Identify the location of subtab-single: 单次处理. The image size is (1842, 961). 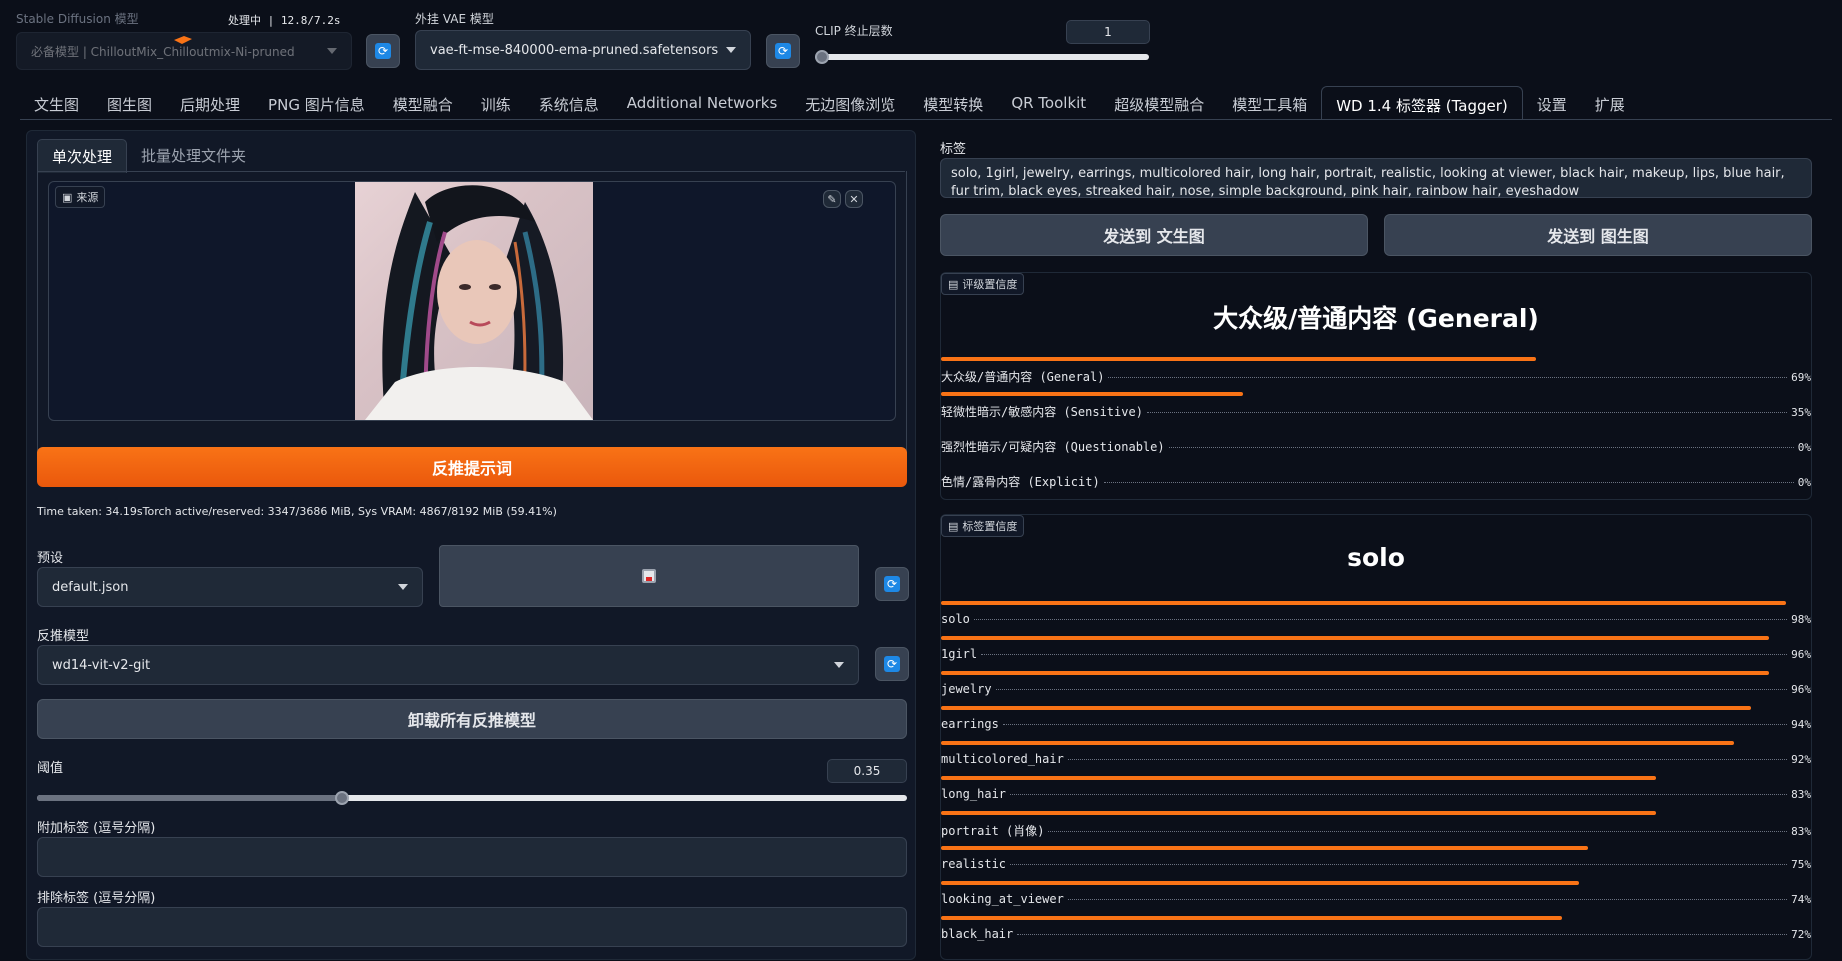
(82, 156).